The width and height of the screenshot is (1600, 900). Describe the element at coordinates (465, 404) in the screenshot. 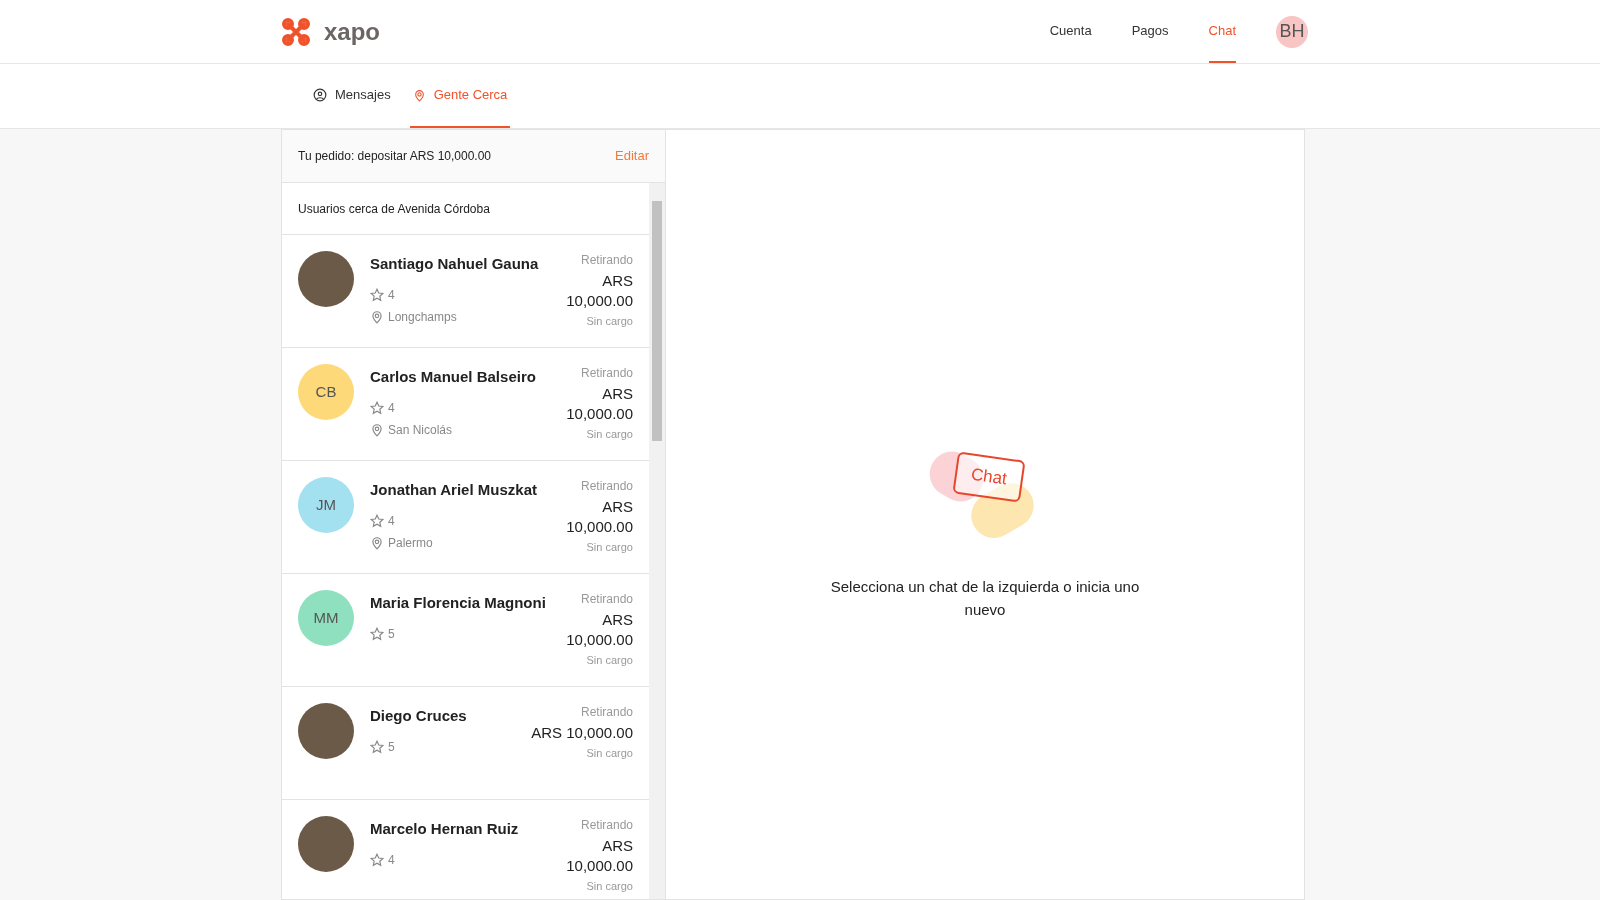

I see `user-row: CB Carlos Manuel Balseiro 4 San Nicolás Retirando ARS 10,000.00 Sin cargo` at that location.